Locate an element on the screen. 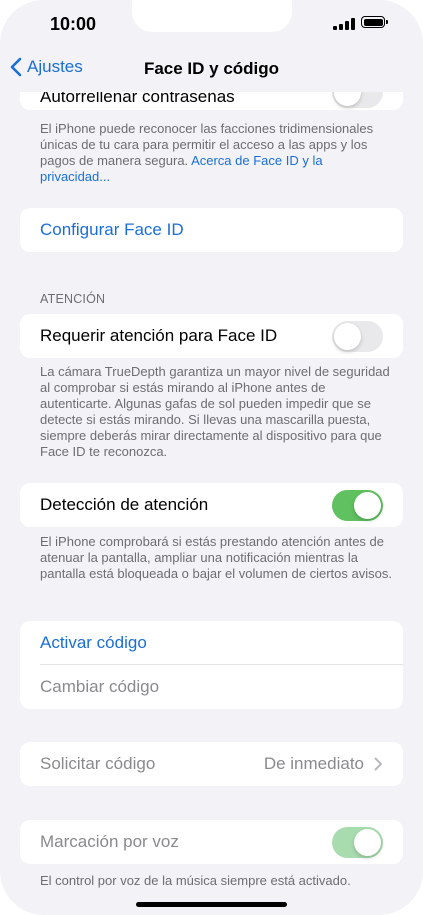 This screenshot has width=423, height=915. attention-header: ATENCIÓN is located at coordinates (73, 299).